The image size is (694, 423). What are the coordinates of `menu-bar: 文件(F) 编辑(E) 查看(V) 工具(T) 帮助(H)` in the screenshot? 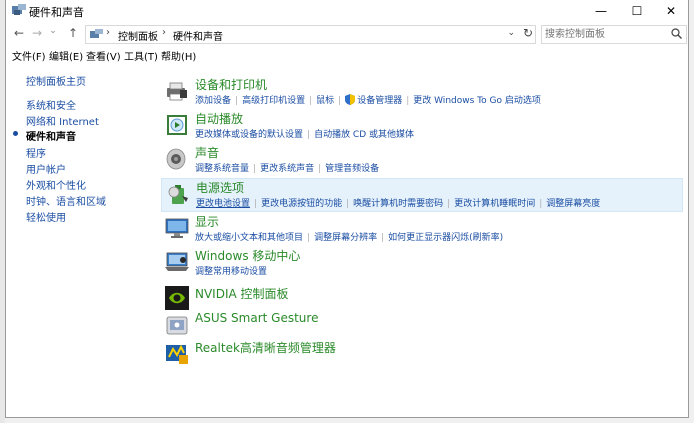 It's located at (347, 55).